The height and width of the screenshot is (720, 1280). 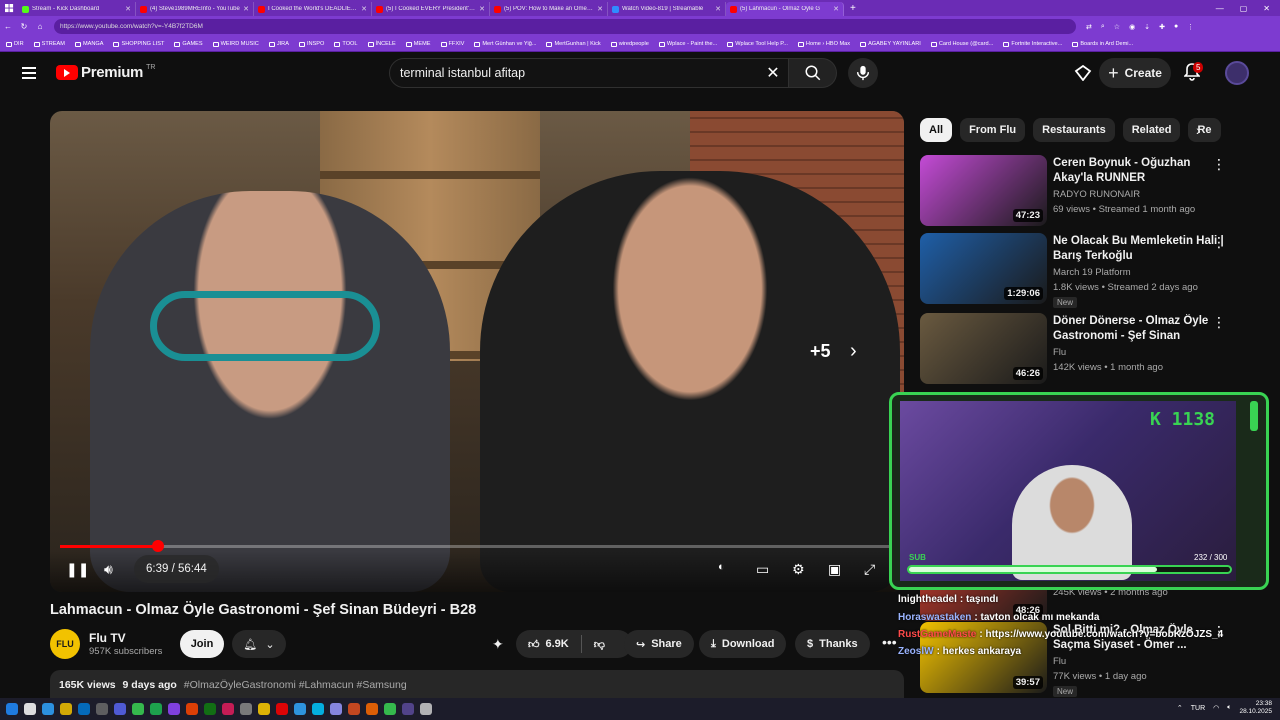 What do you see at coordinates (188, 44) in the screenshot?
I see `bookmark-item: GAMES` at bounding box center [188, 44].